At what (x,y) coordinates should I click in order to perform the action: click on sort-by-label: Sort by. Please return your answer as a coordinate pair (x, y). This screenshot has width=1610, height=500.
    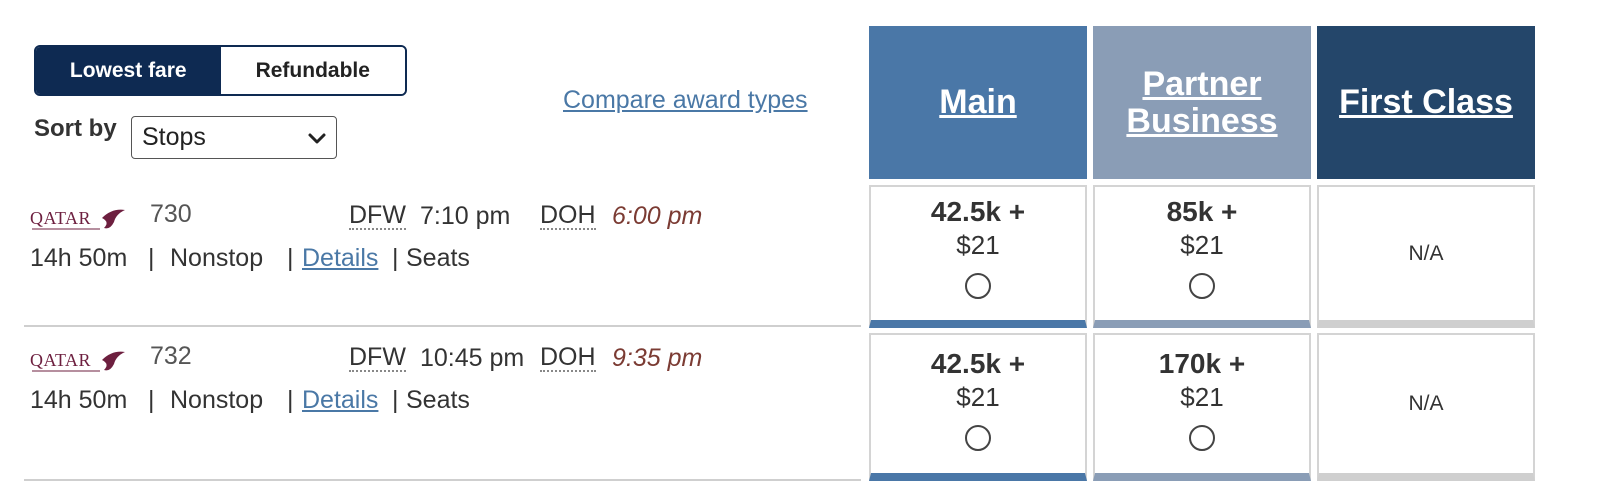
    Looking at the image, I should click on (75, 128).